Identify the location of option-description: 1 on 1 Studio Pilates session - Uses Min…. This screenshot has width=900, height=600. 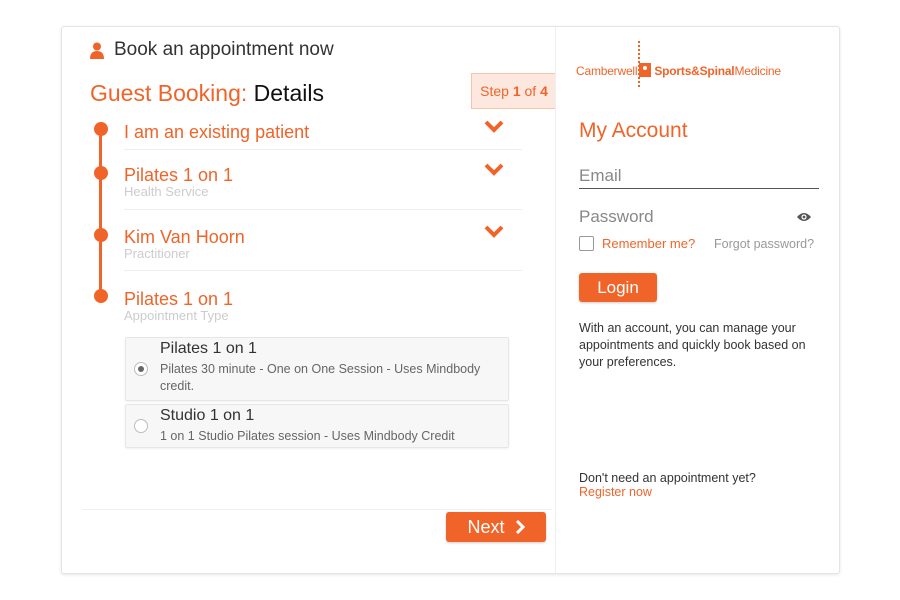
(307, 436).